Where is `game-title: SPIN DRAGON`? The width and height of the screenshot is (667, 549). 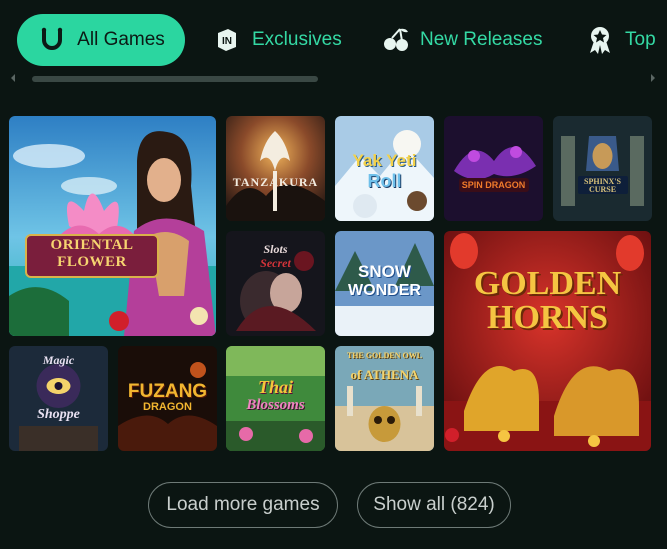 game-title: SPIN DRAGON is located at coordinates (493, 185).